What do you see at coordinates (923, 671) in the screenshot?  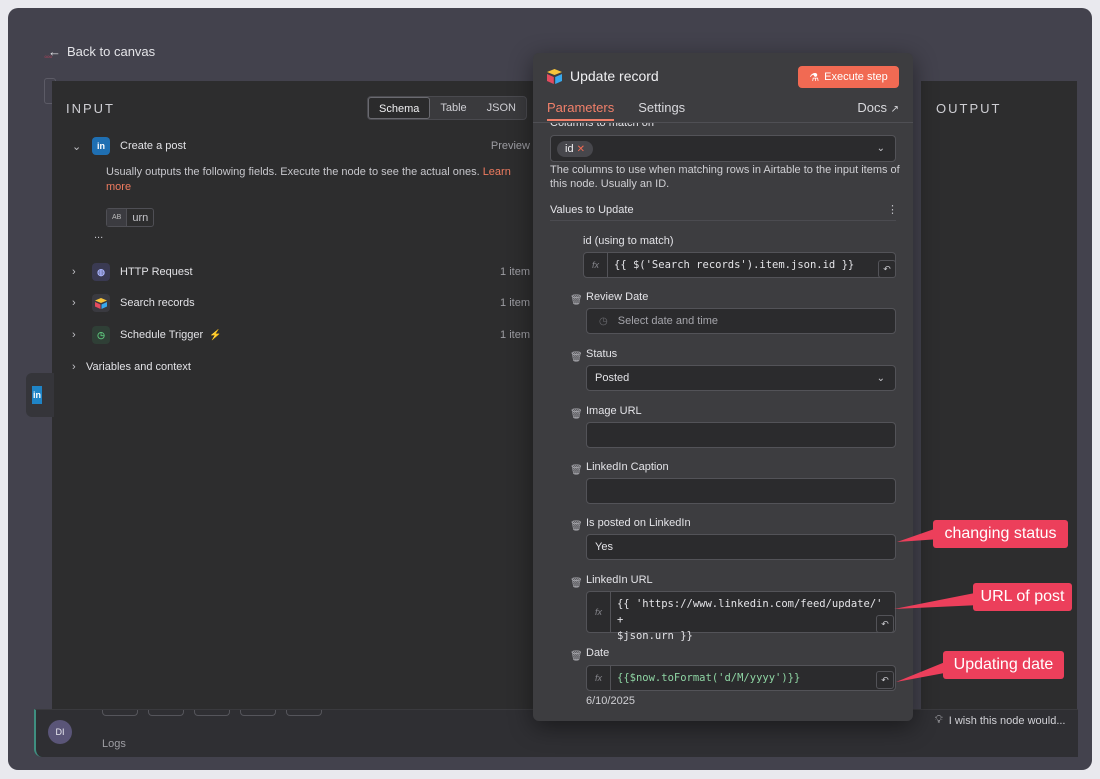 I see `date-callout-pointer` at bounding box center [923, 671].